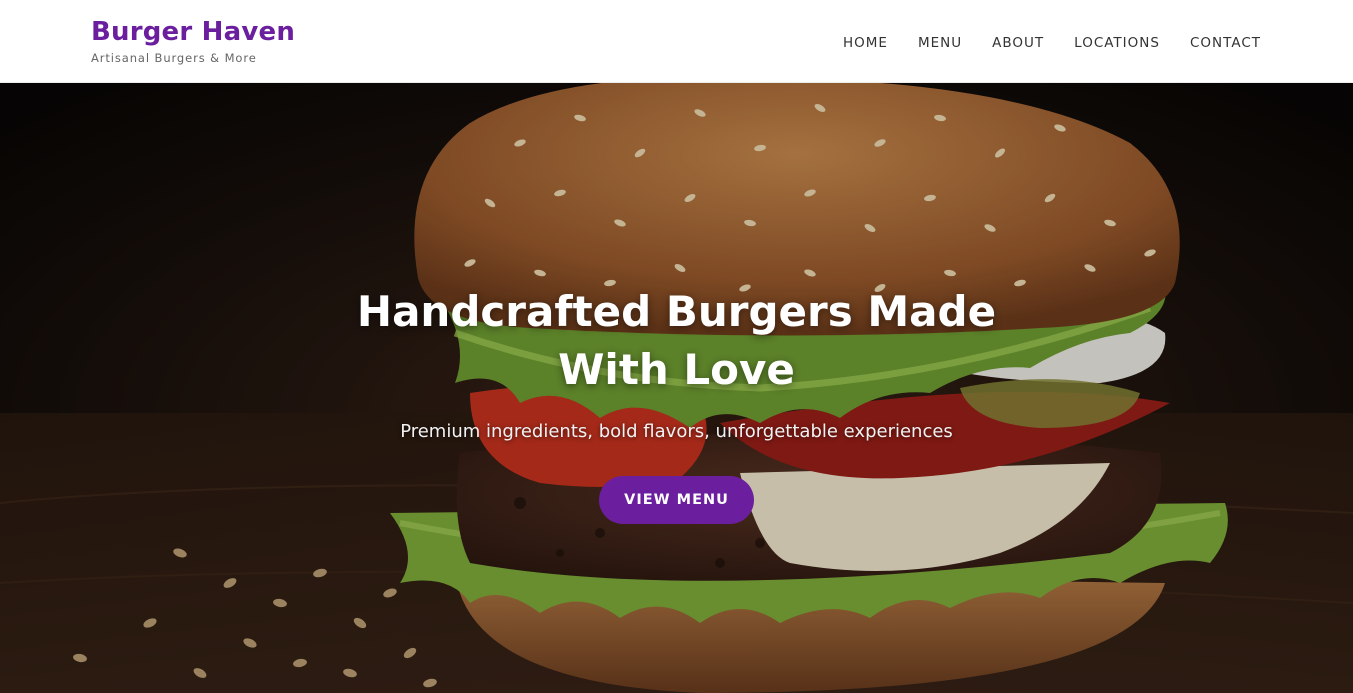  What do you see at coordinates (865, 43) in the screenshot?
I see `nav-link-home: HOME` at bounding box center [865, 43].